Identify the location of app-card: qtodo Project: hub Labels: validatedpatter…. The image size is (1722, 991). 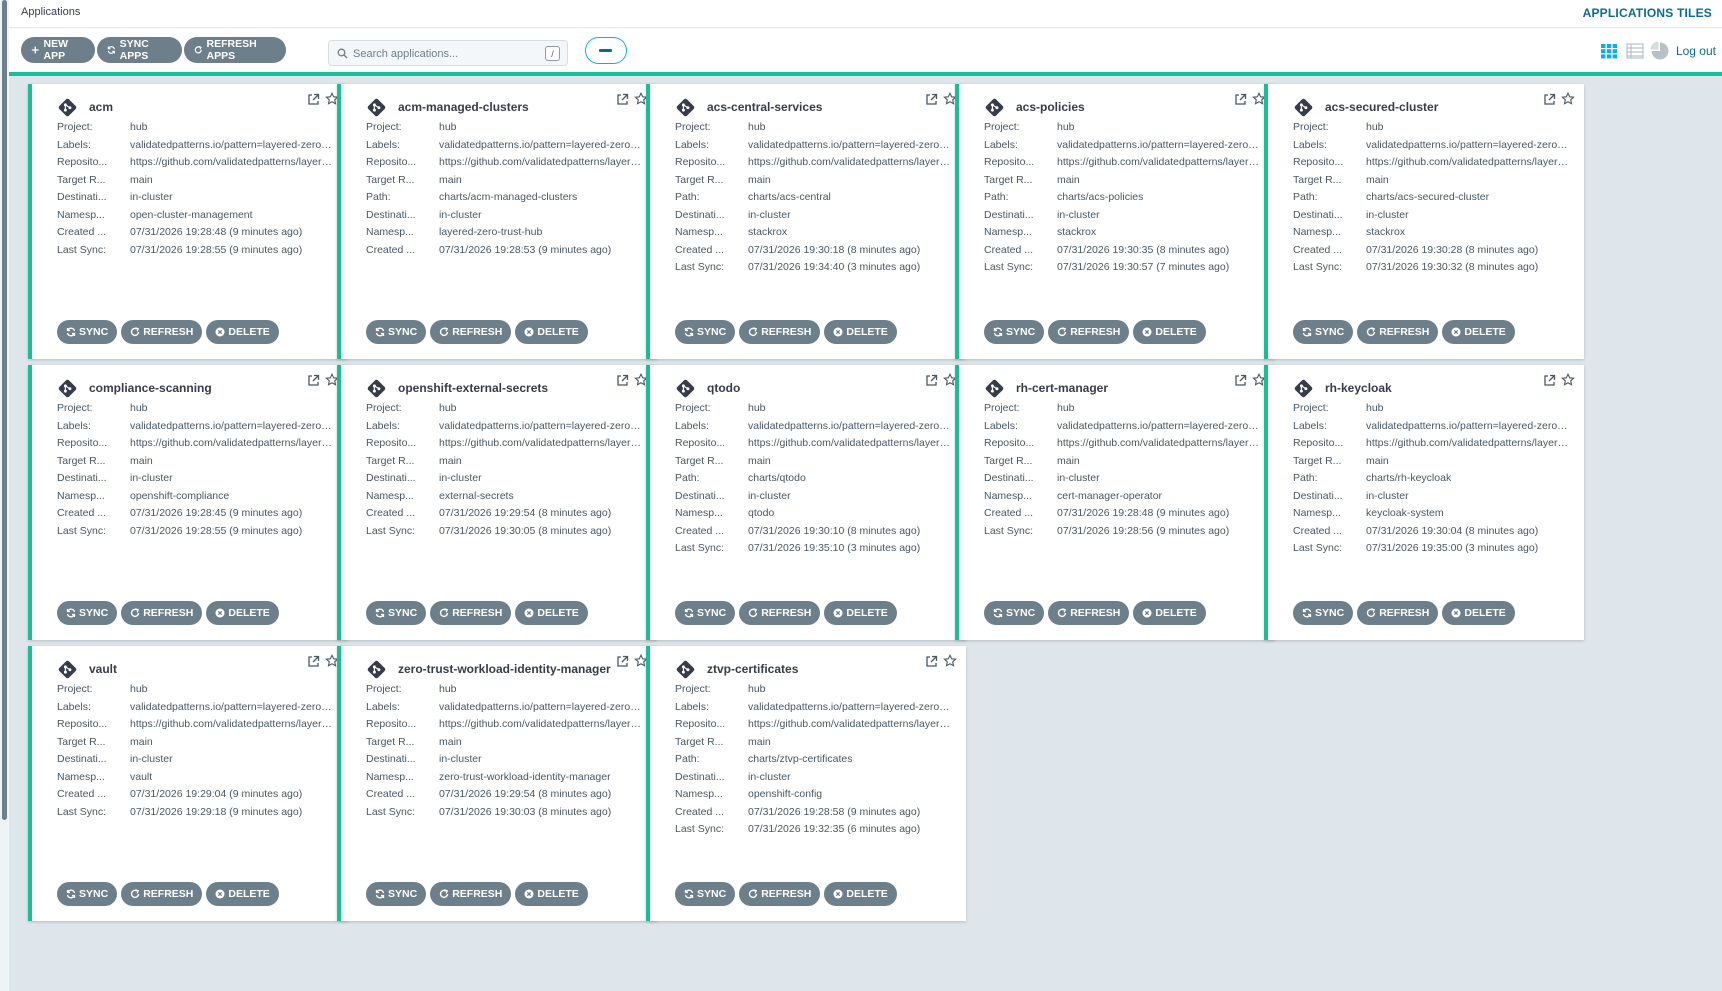
(806, 502).